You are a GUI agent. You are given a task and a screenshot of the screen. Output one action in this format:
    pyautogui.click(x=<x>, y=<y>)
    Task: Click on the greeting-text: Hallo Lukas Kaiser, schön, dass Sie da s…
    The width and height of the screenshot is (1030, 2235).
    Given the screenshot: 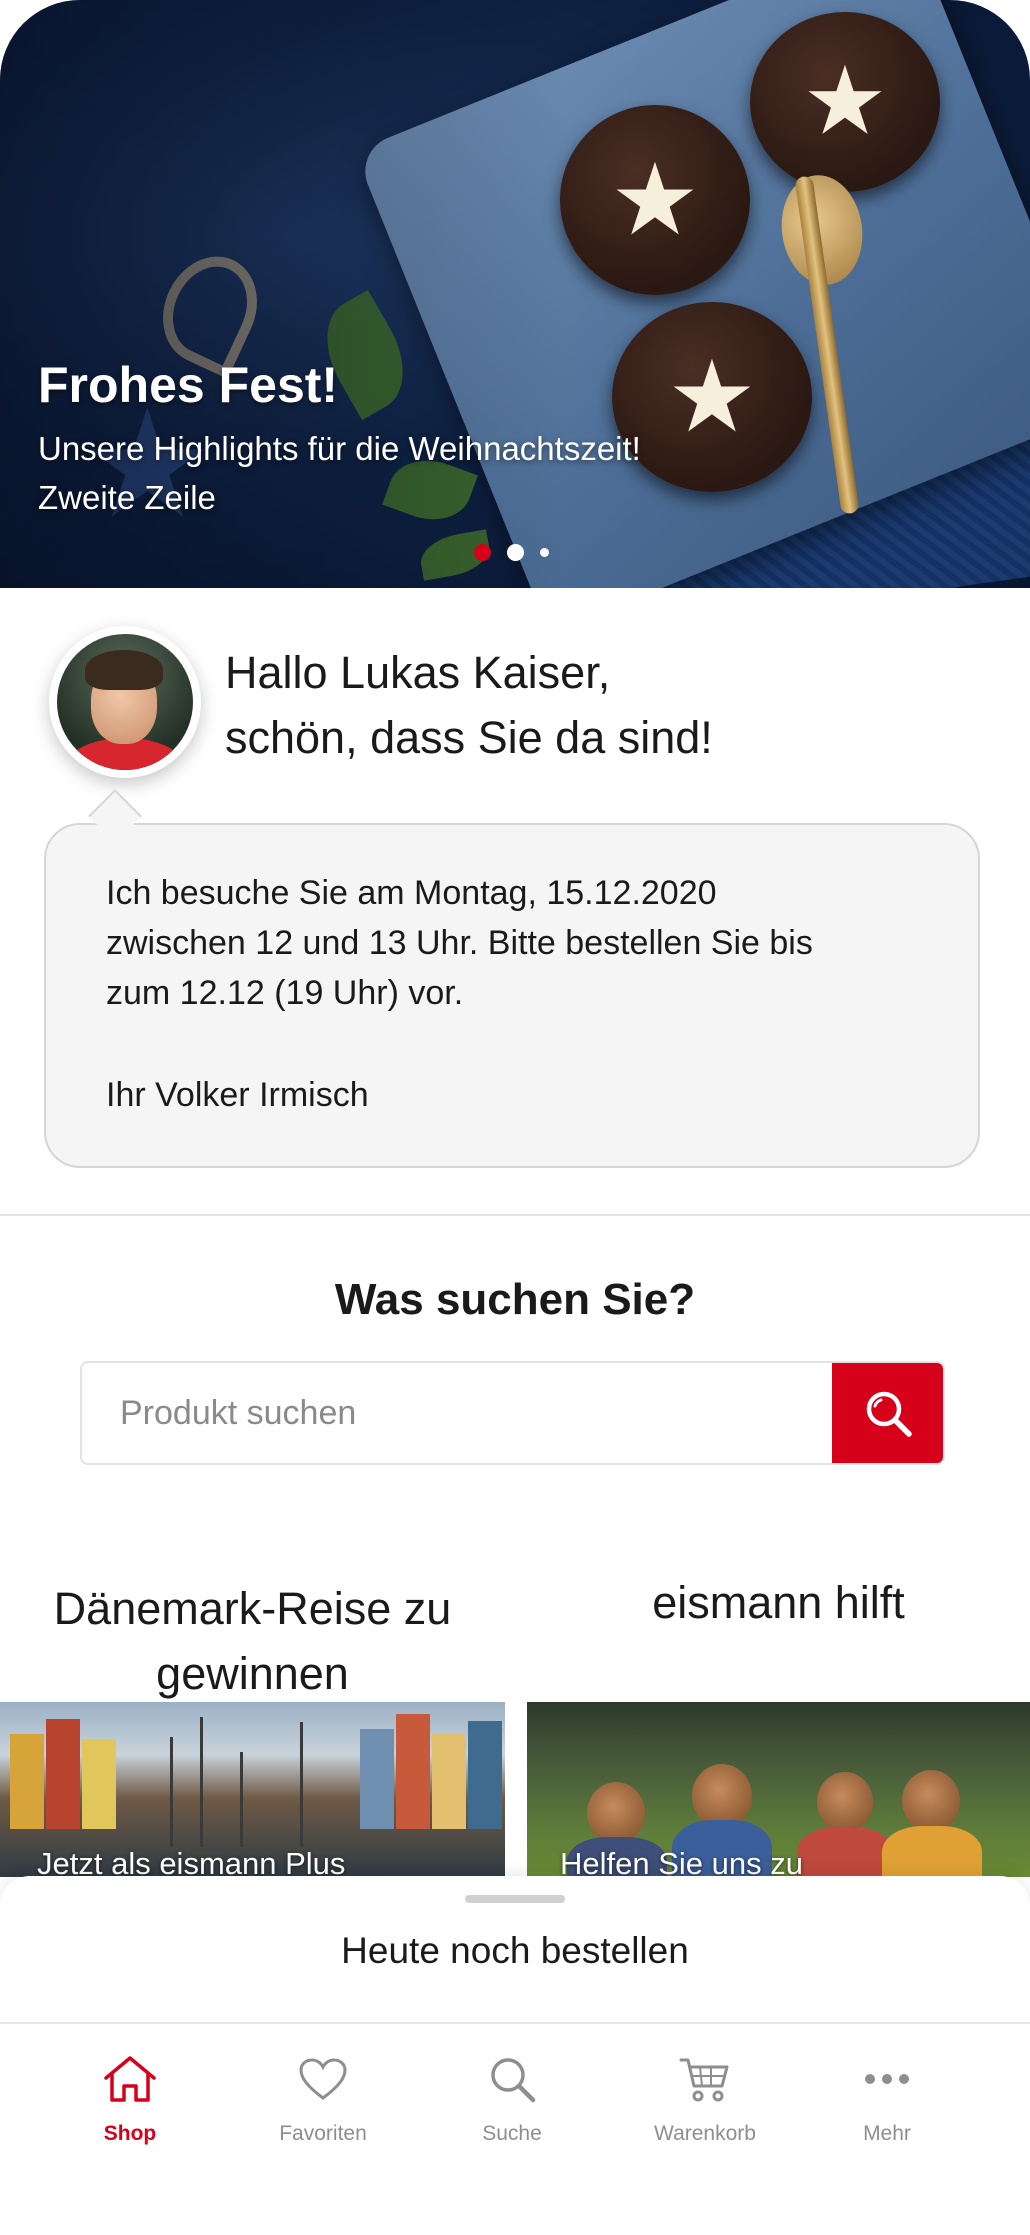 What is the action you would take?
    pyautogui.click(x=469, y=705)
    